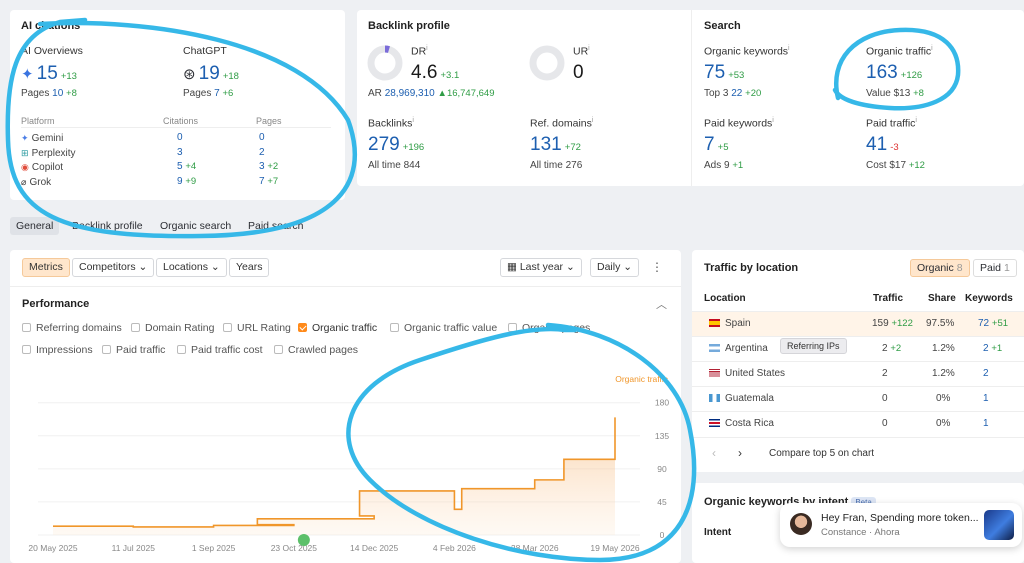 The height and width of the screenshot is (563, 1024). What do you see at coordinates (714, 453) in the screenshot?
I see `prev-icon: ‹` at bounding box center [714, 453].